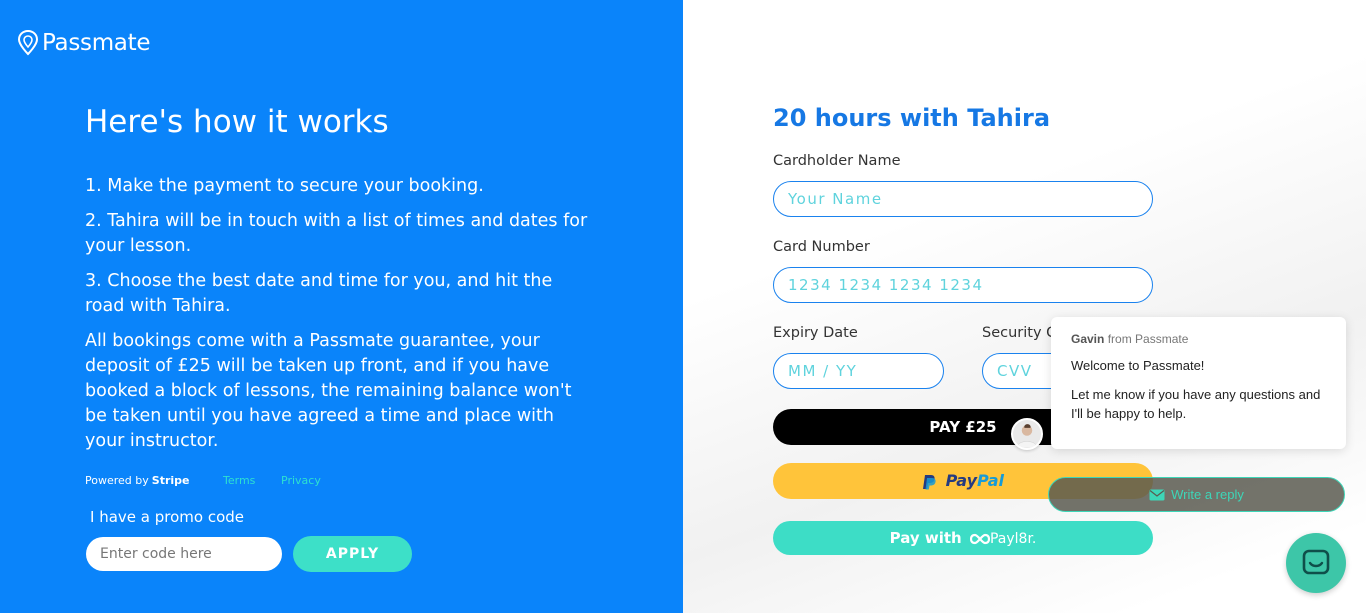 This screenshot has height=613, width=1366. I want to click on promo-code-input, so click(184, 554).